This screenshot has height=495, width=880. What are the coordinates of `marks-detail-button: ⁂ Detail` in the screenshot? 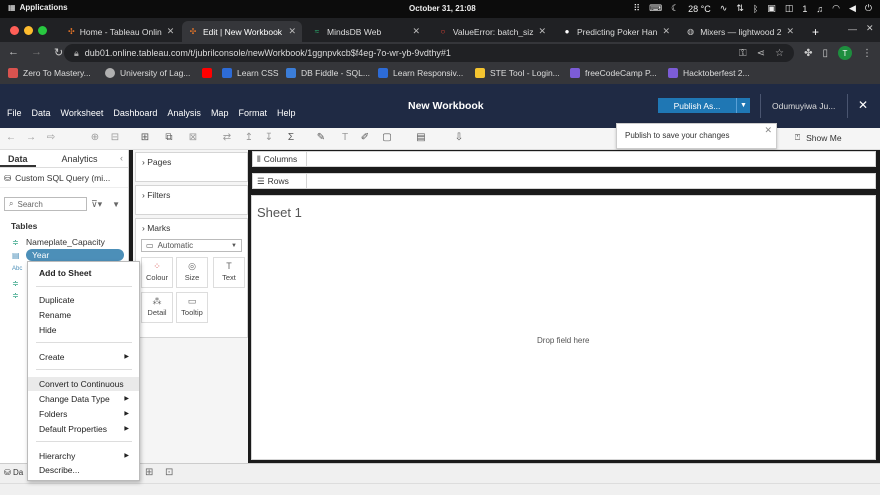 It's located at (157, 307).